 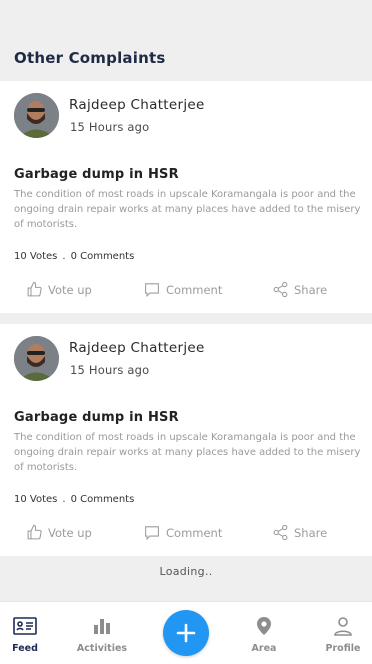 I want to click on nav-area: Area, so click(x=264, y=635).